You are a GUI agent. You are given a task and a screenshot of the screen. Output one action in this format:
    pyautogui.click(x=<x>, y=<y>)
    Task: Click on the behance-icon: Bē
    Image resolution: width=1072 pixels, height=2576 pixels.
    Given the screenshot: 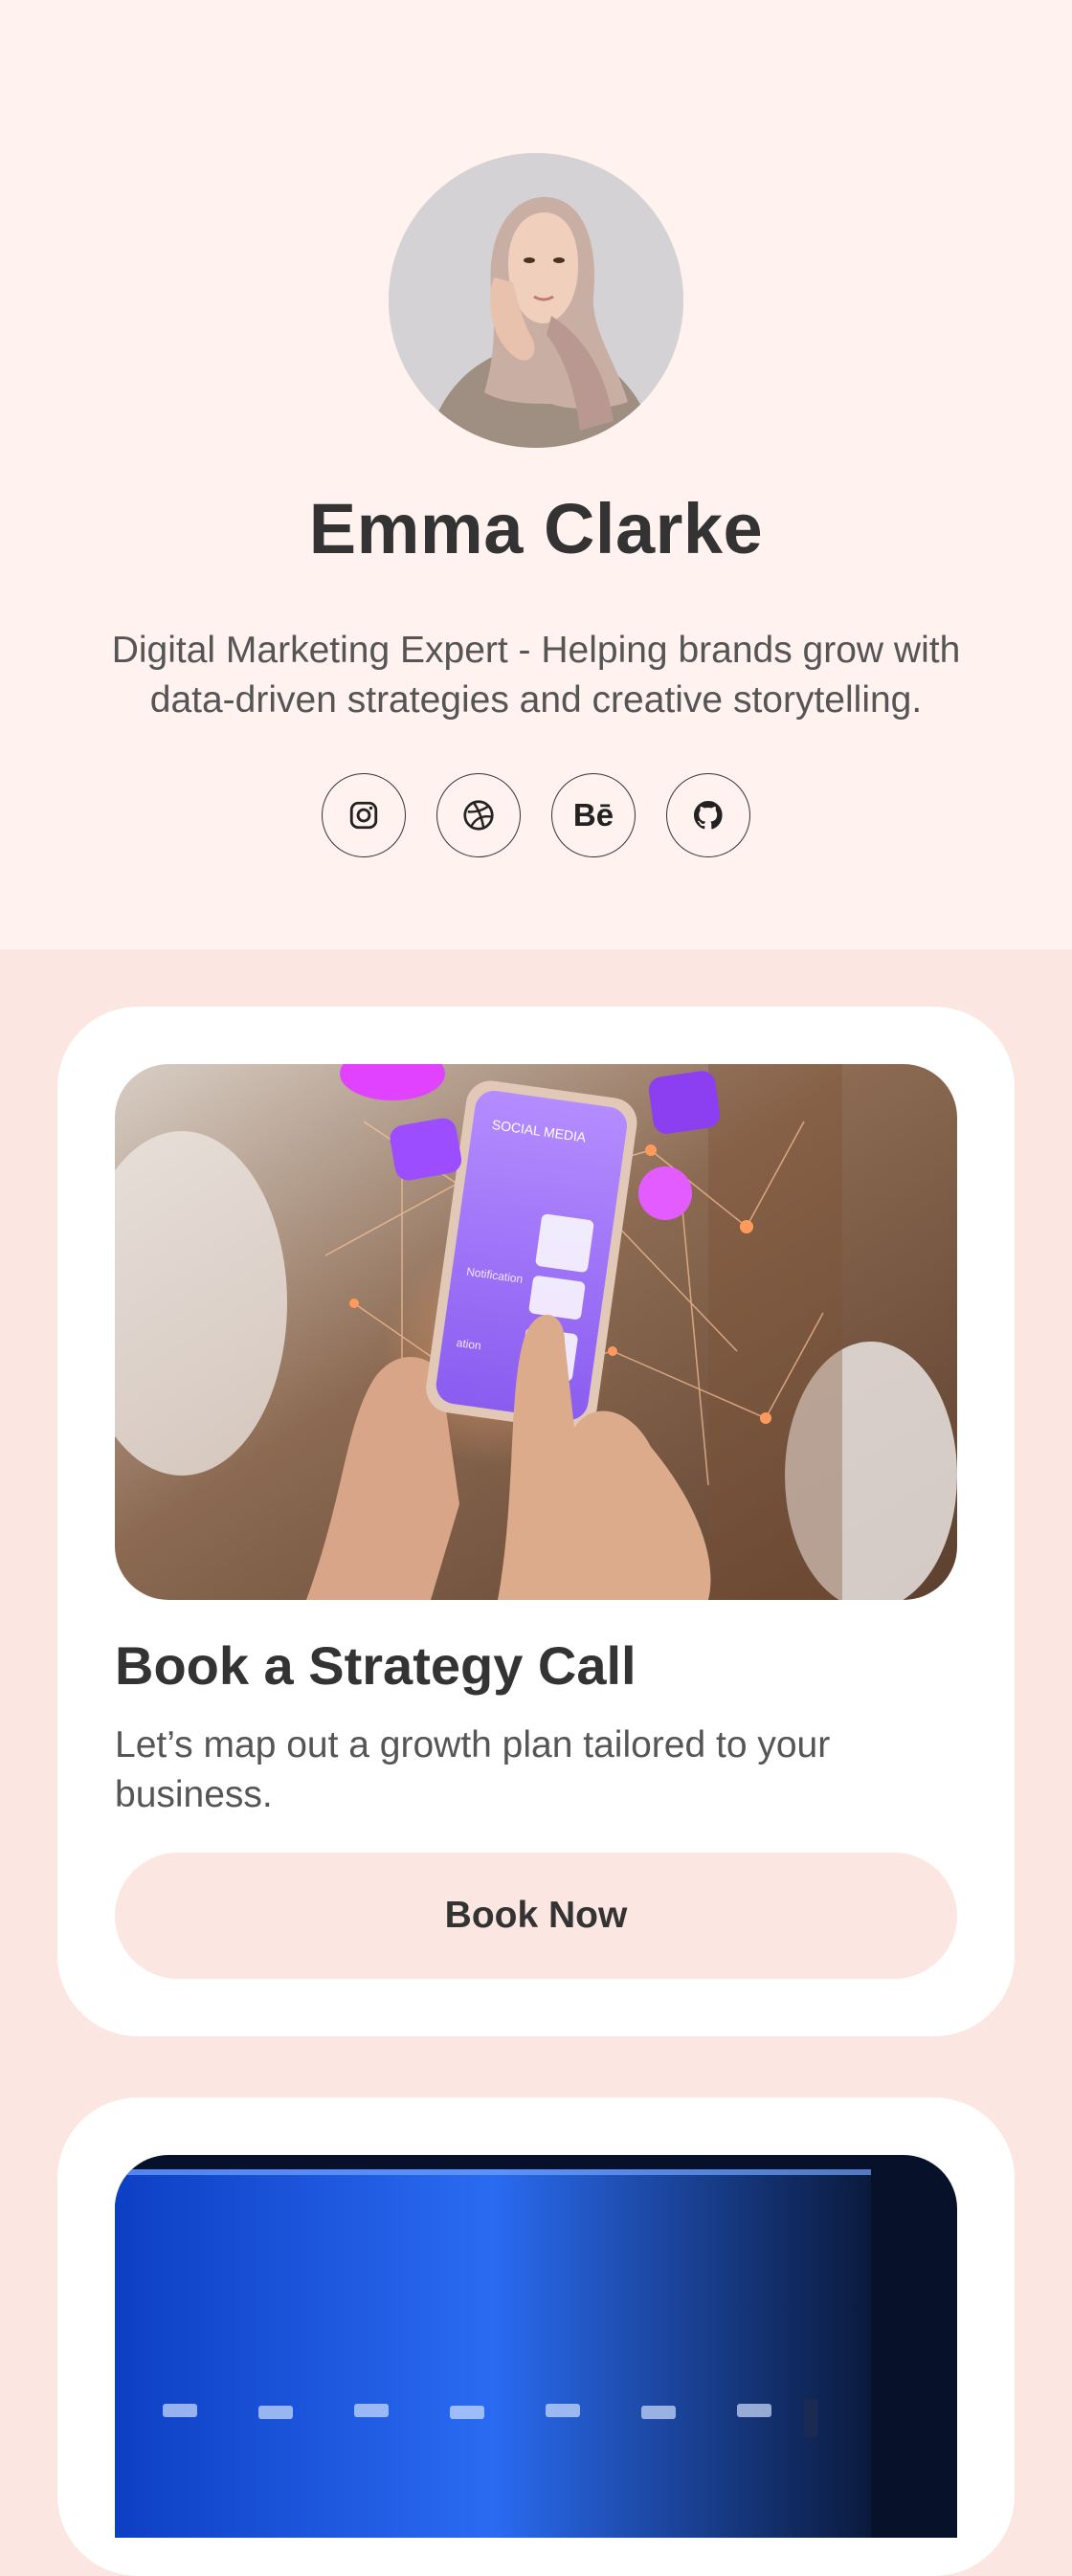 What is the action you would take?
    pyautogui.click(x=593, y=815)
    